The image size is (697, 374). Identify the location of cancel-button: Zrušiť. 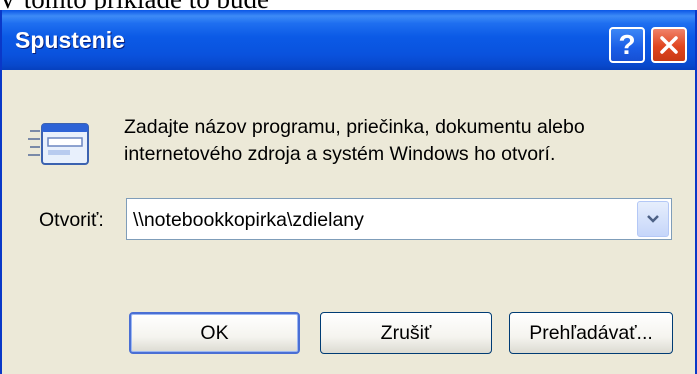
(406, 333).